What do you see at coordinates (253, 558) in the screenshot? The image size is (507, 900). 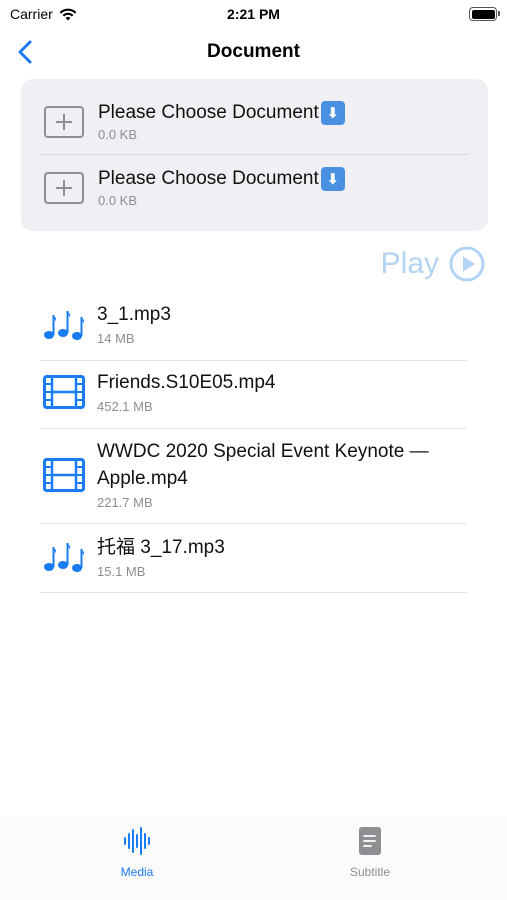 I see `media-item: 托福 3_17.mp3 15.1 MB` at bounding box center [253, 558].